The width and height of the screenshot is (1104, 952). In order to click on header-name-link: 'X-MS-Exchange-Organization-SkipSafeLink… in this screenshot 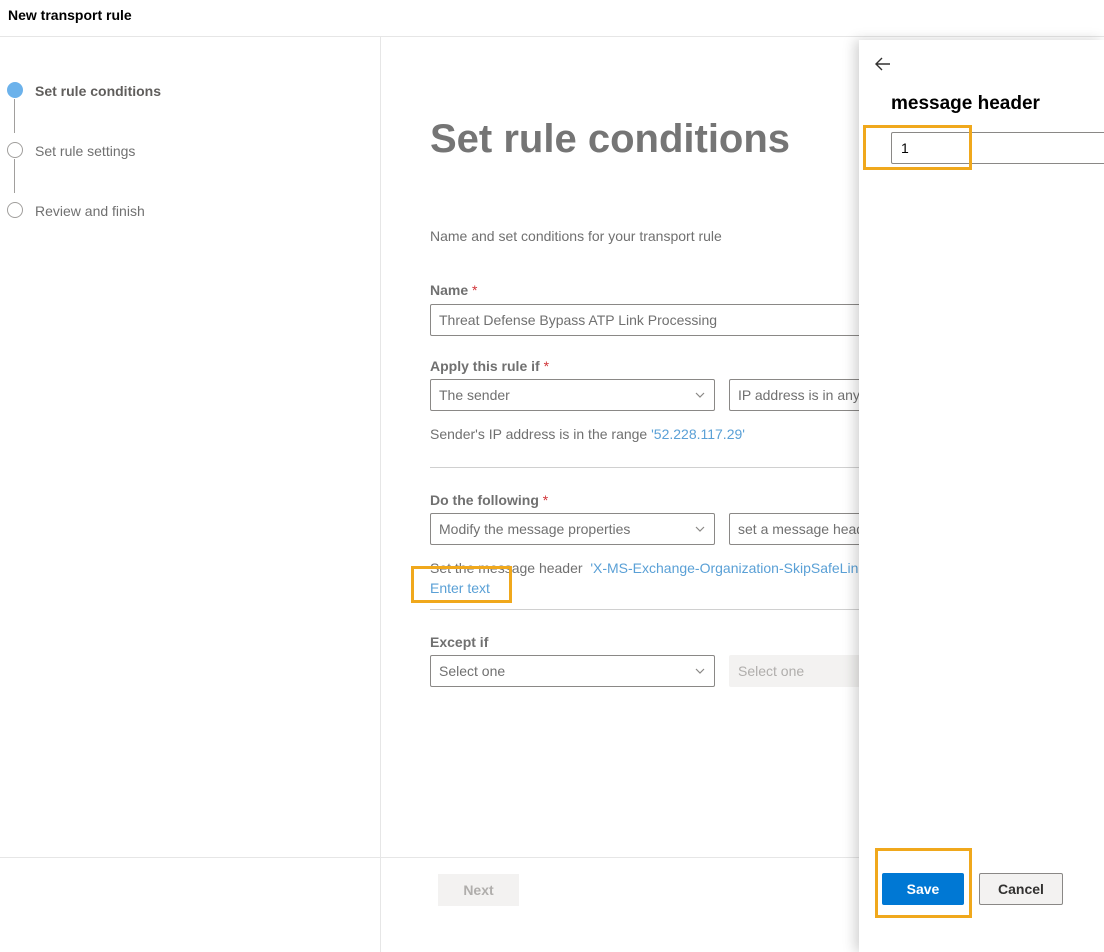, I will do `click(726, 568)`.